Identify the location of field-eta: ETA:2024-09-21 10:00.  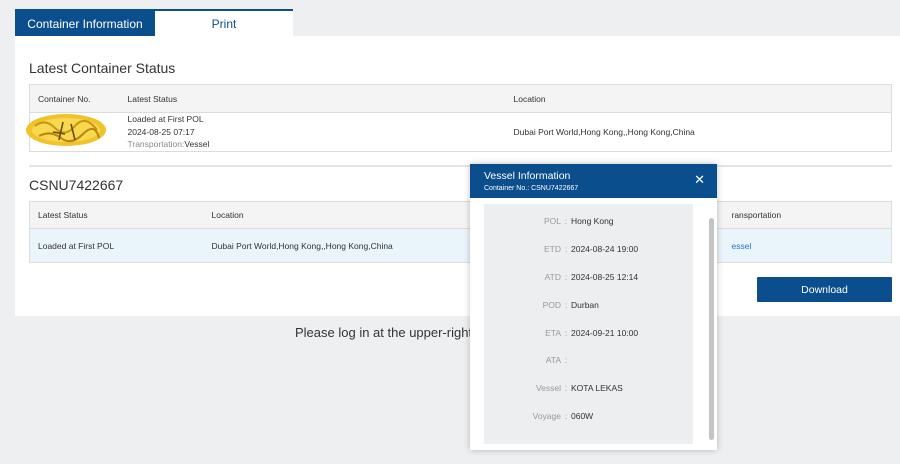
(588, 335).